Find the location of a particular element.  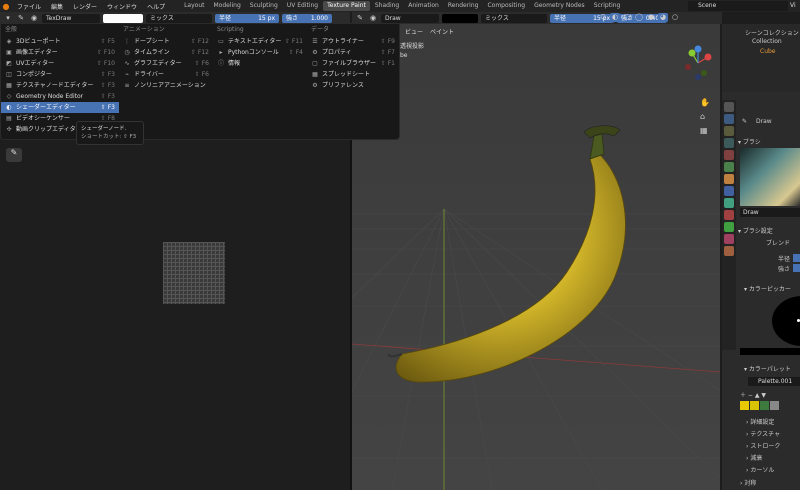

menu-item-nla: ≡ ノンリニアアニメーション is located at coordinates (166, 85).